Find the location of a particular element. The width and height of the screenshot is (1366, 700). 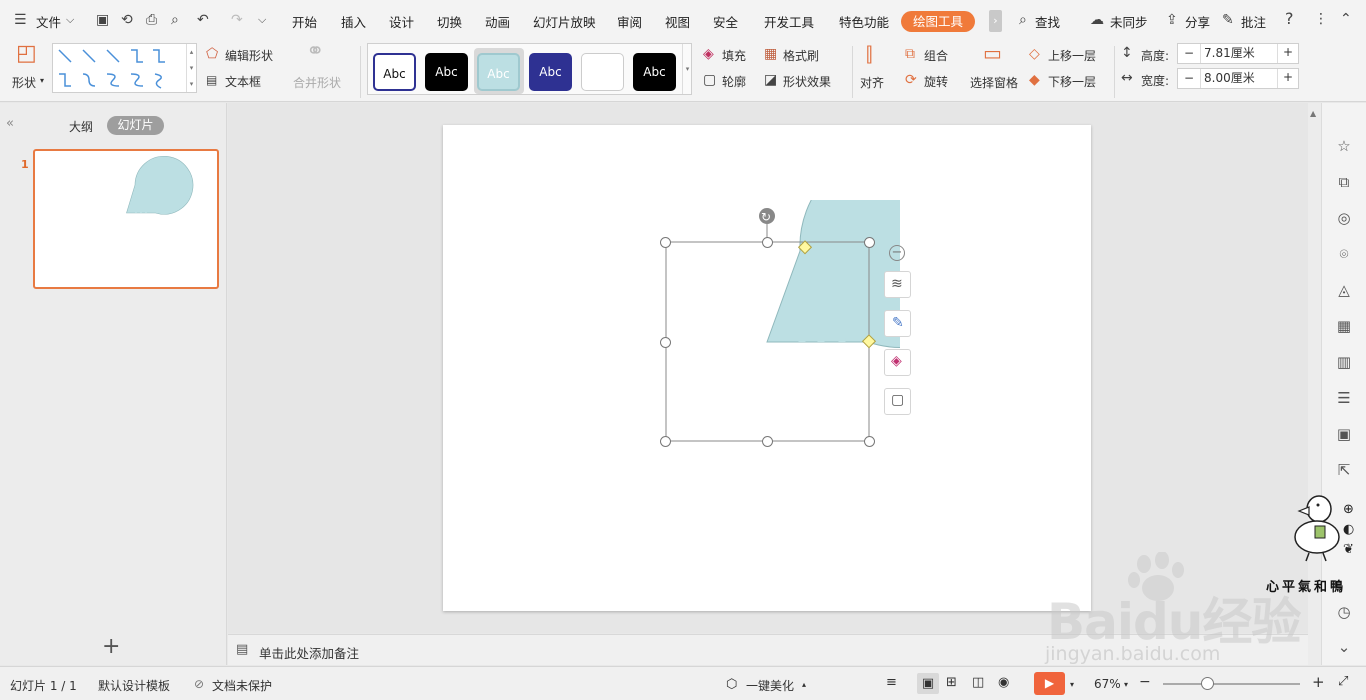

style-dark-blue: Abc is located at coordinates (550, 72).